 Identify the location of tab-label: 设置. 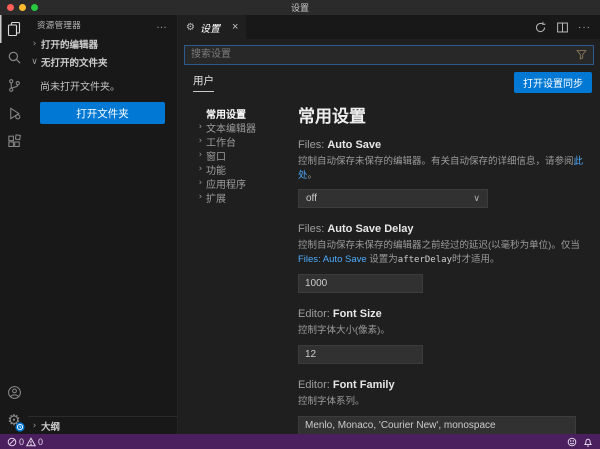
(209, 29).